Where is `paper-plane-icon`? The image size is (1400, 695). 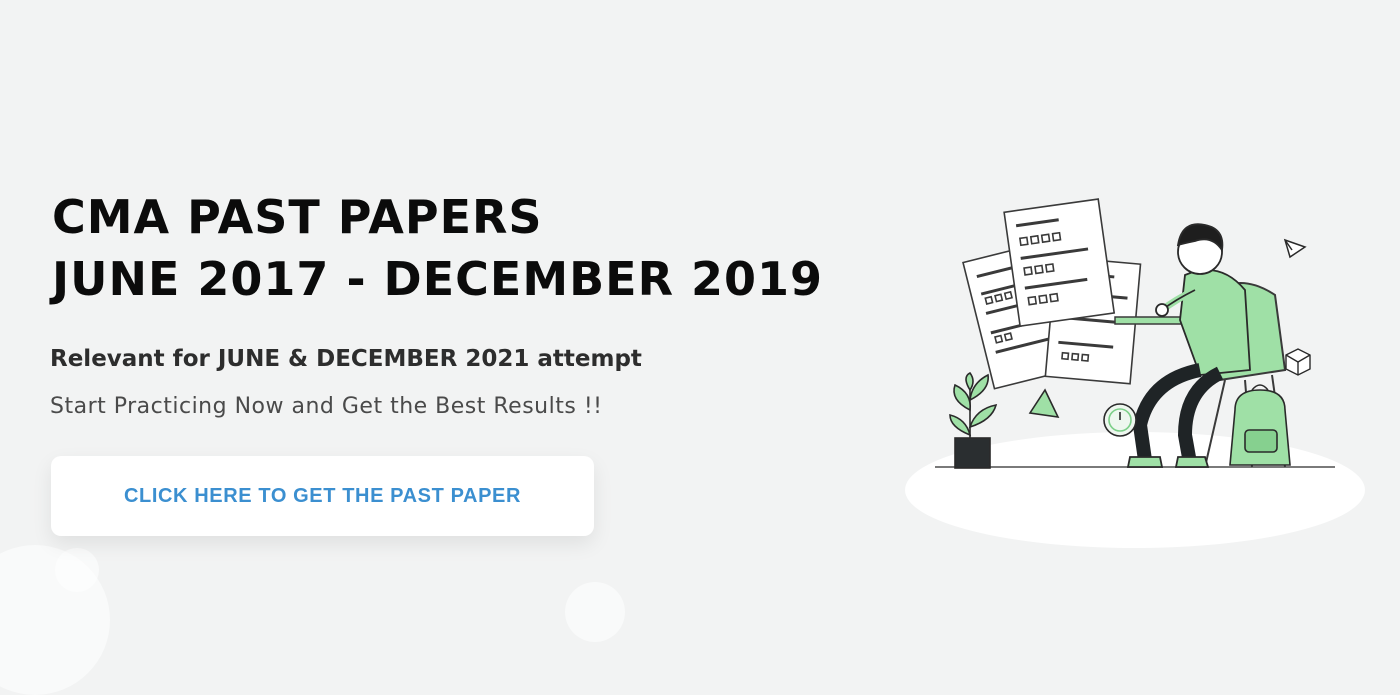
paper-plane-icon is located at coordinates (1295, 248).